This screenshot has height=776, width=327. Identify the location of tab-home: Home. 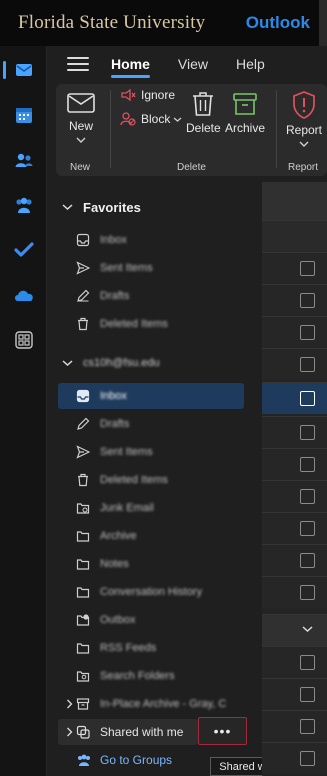
(130, 64).